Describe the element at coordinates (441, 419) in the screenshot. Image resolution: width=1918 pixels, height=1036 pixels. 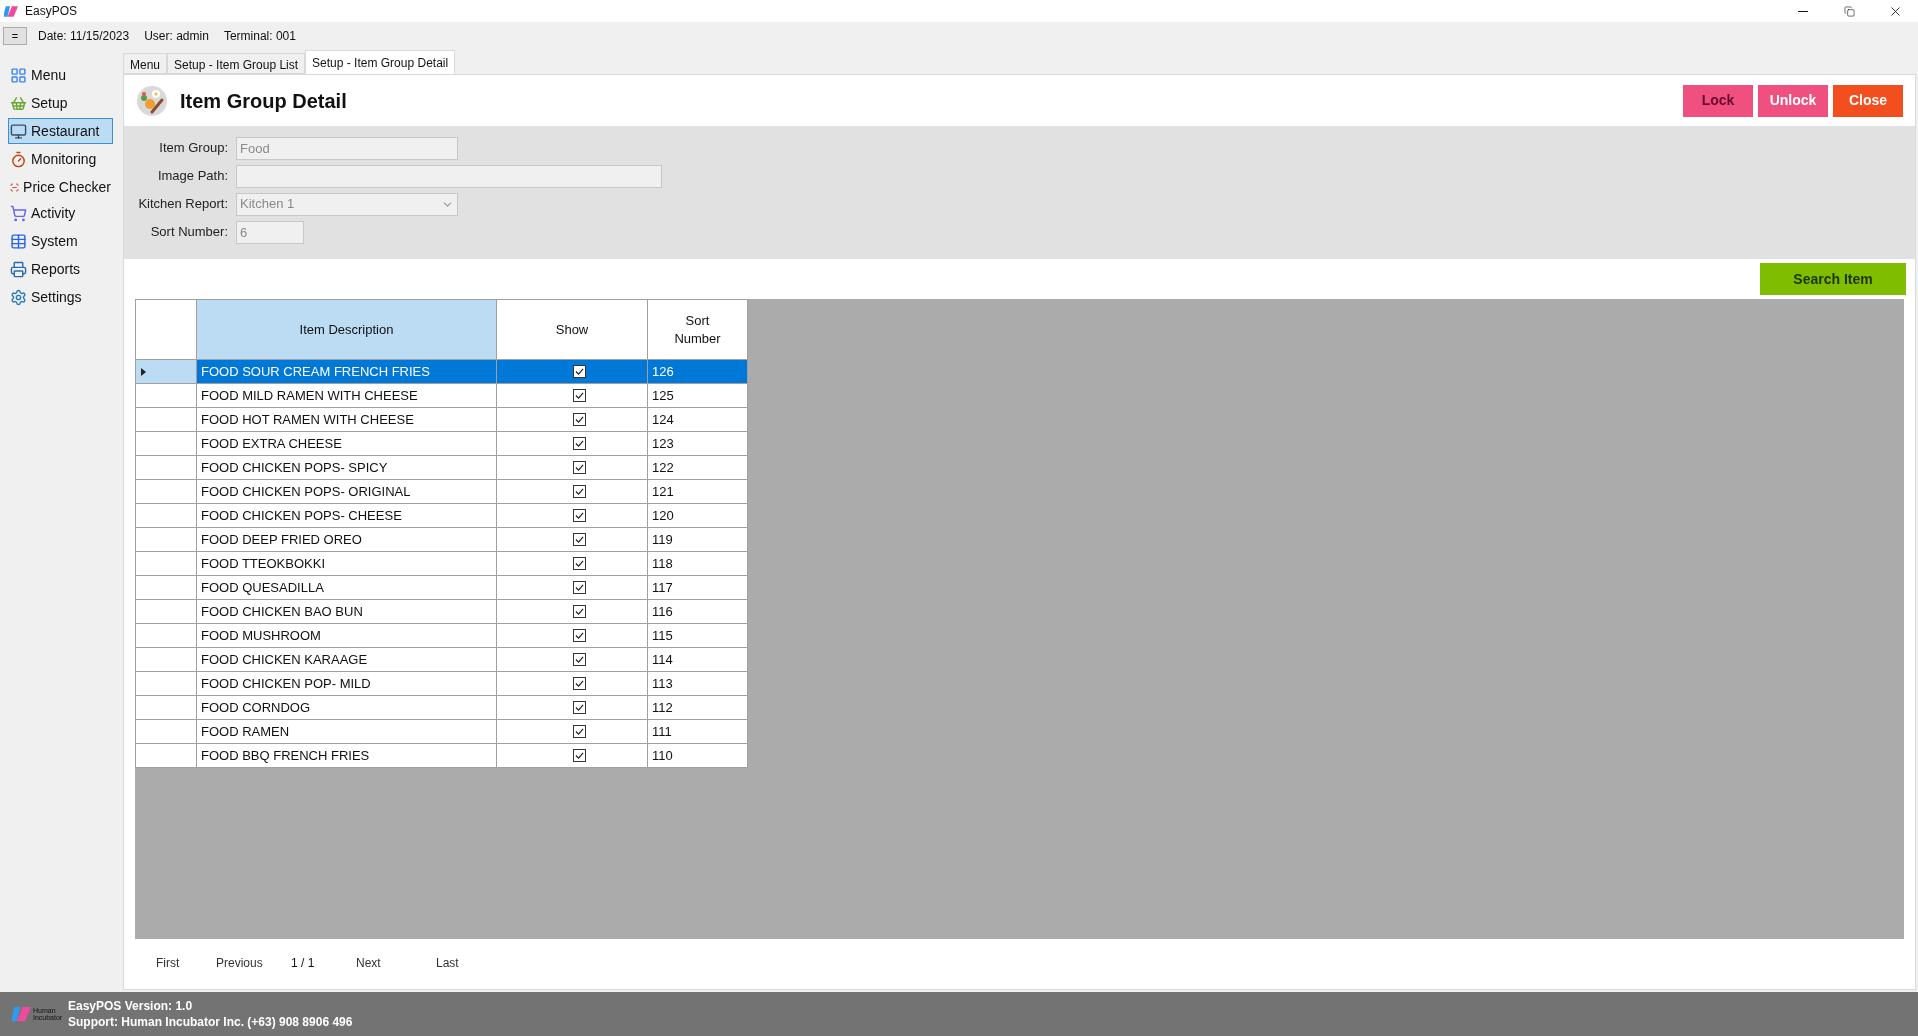
I see `table-row: FOOD HOT RAMEN WITH CHEESE 124` at that location.